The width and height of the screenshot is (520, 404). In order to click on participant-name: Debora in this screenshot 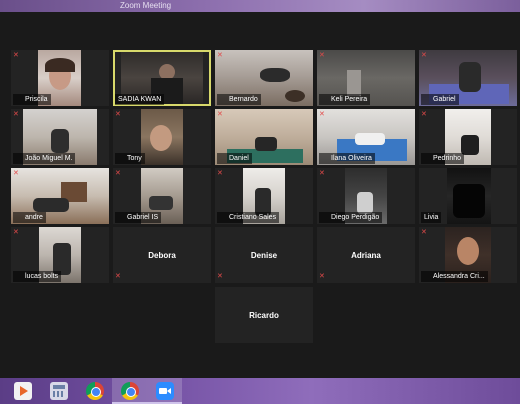, I will do `click(162, 255)`.